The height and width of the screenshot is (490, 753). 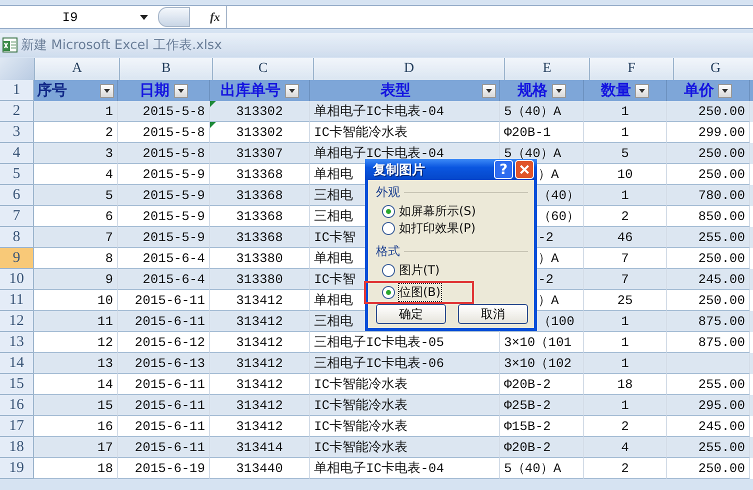 I want to click on row-header: 4, so click(x=17, y=153).